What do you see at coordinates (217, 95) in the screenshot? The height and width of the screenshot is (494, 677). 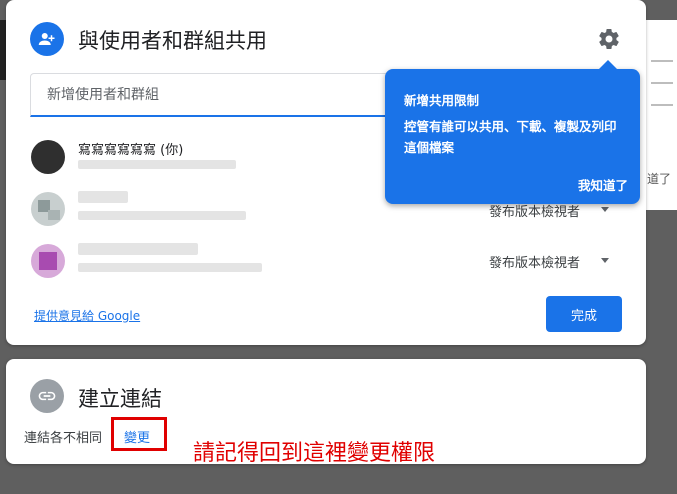 I see `add-people-input` at bounding box center [217, 95].